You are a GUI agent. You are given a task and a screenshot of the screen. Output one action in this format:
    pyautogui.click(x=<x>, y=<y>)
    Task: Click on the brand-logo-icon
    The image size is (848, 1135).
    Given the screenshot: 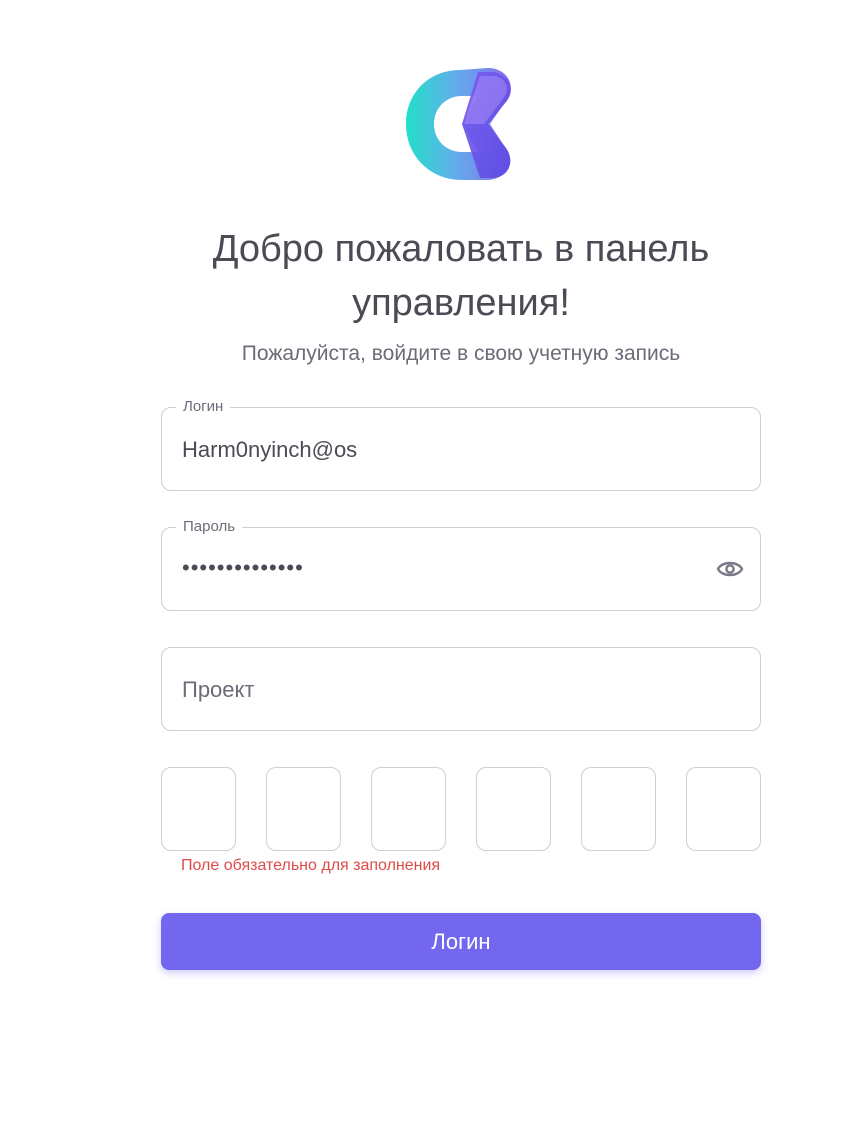 What is the action you would take?
    pyautogui.click(x=458, y=124)
    